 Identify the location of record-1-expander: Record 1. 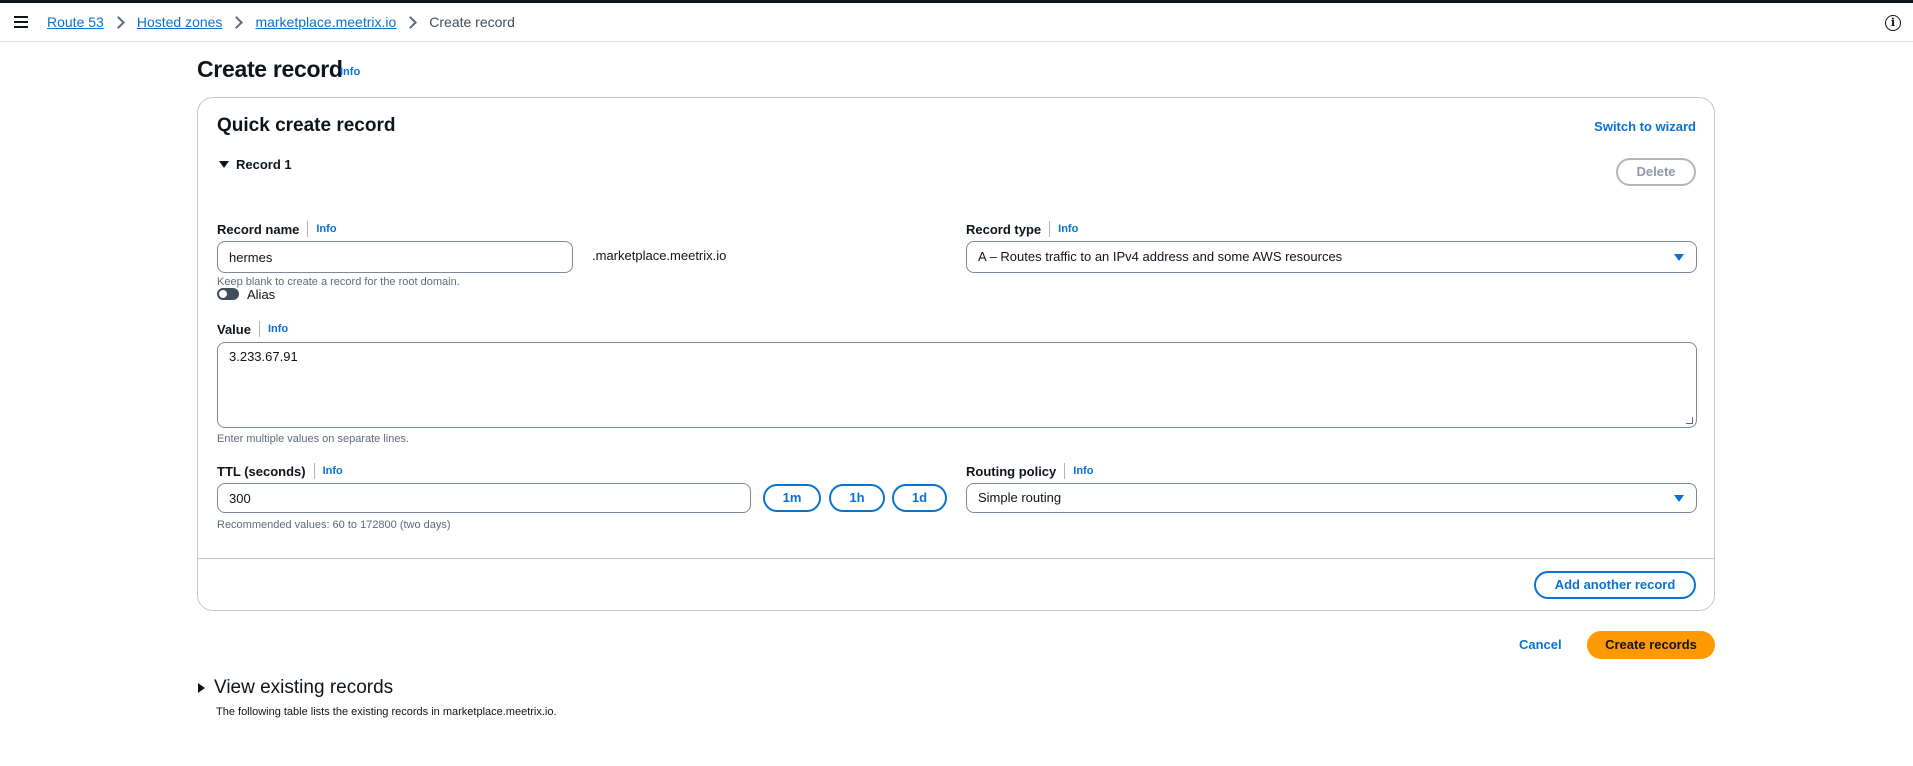
(255, 164).